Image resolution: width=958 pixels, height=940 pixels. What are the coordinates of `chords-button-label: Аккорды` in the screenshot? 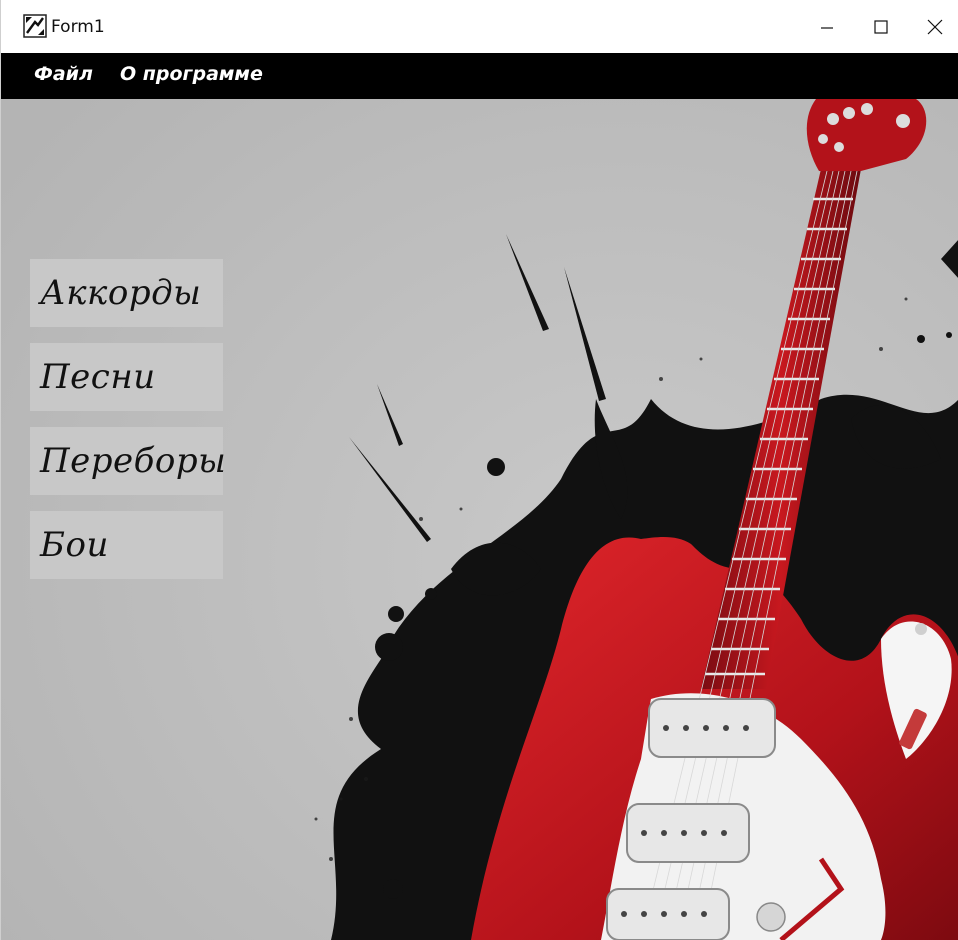 It's located at (121, 293).